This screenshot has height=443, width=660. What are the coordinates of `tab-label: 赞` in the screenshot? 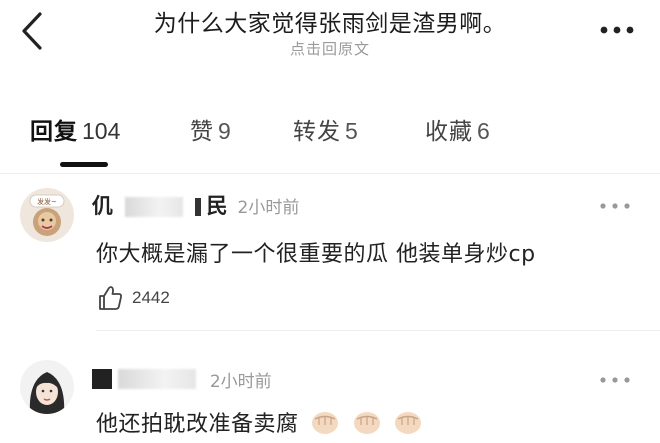 It's located at (202, 132).